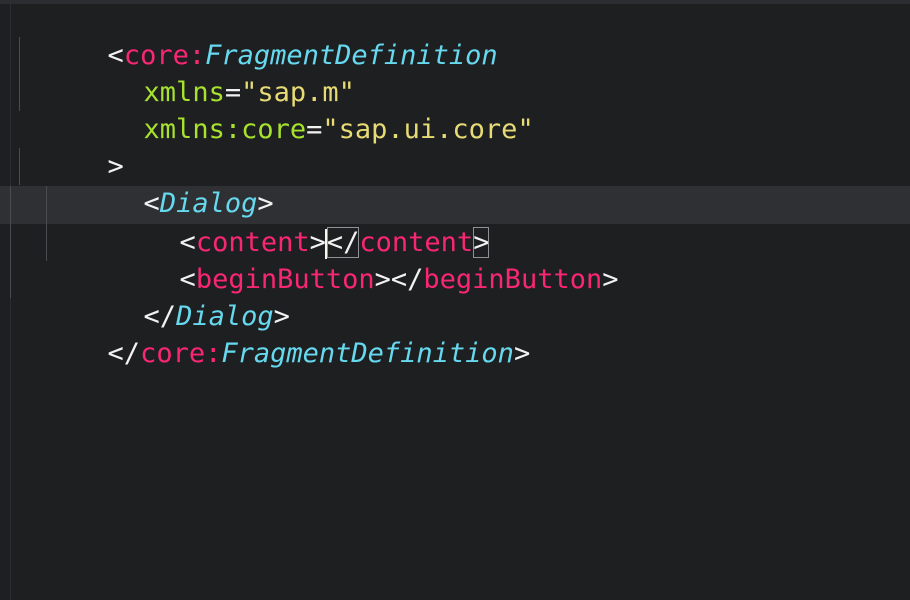 This screenshot has height=600, width=910. Describe the element at coordinates (286, 222) in the screenshot. I see `code-line-6: <content></content>` at that location.